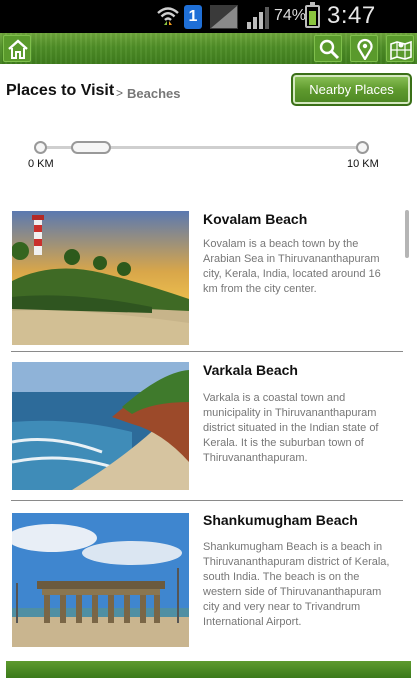 Image resolution: width=417 pixels, height=678 pixels. I want to click on search-button, so click(328, 48).